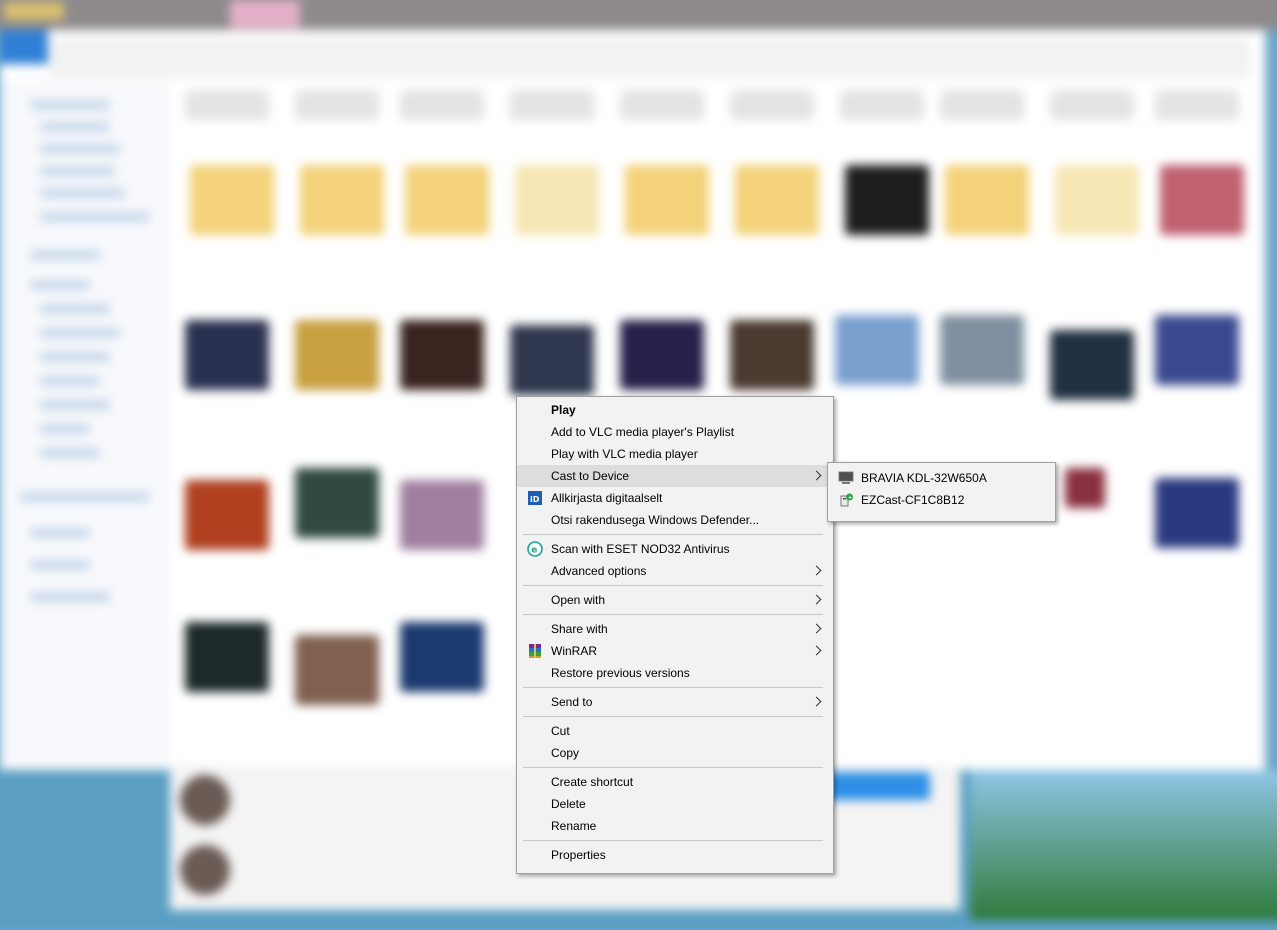  I want to click on svg-text: e, so click(534, 551).